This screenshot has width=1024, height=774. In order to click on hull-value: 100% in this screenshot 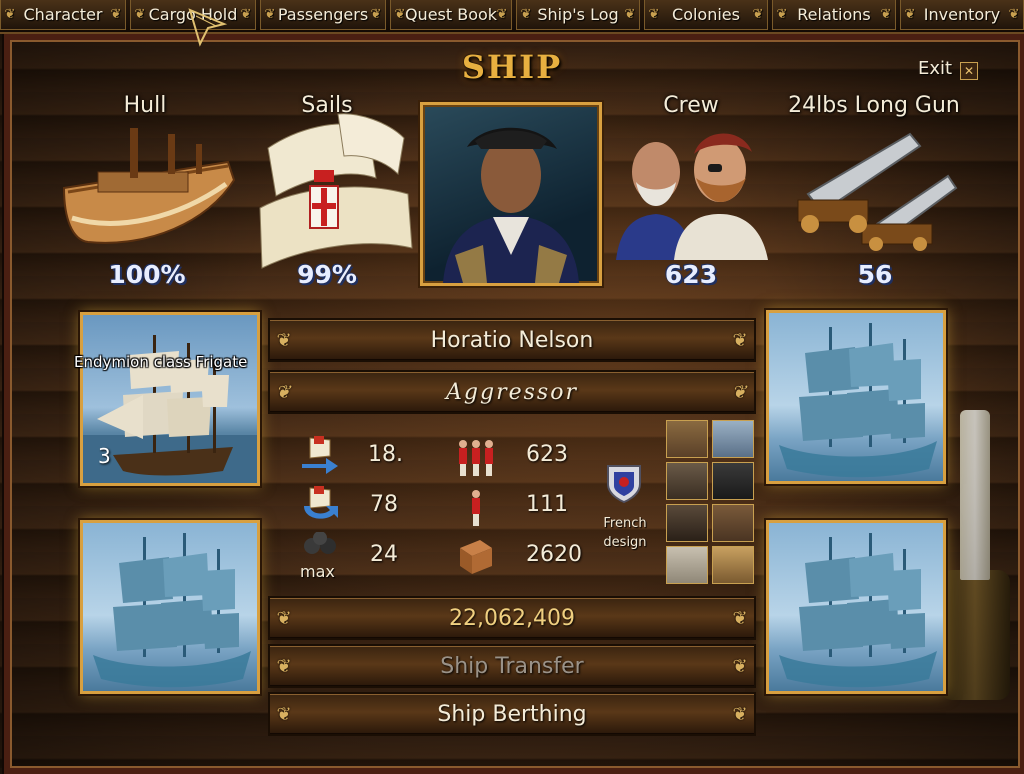, I will do `click(147, 274)`.